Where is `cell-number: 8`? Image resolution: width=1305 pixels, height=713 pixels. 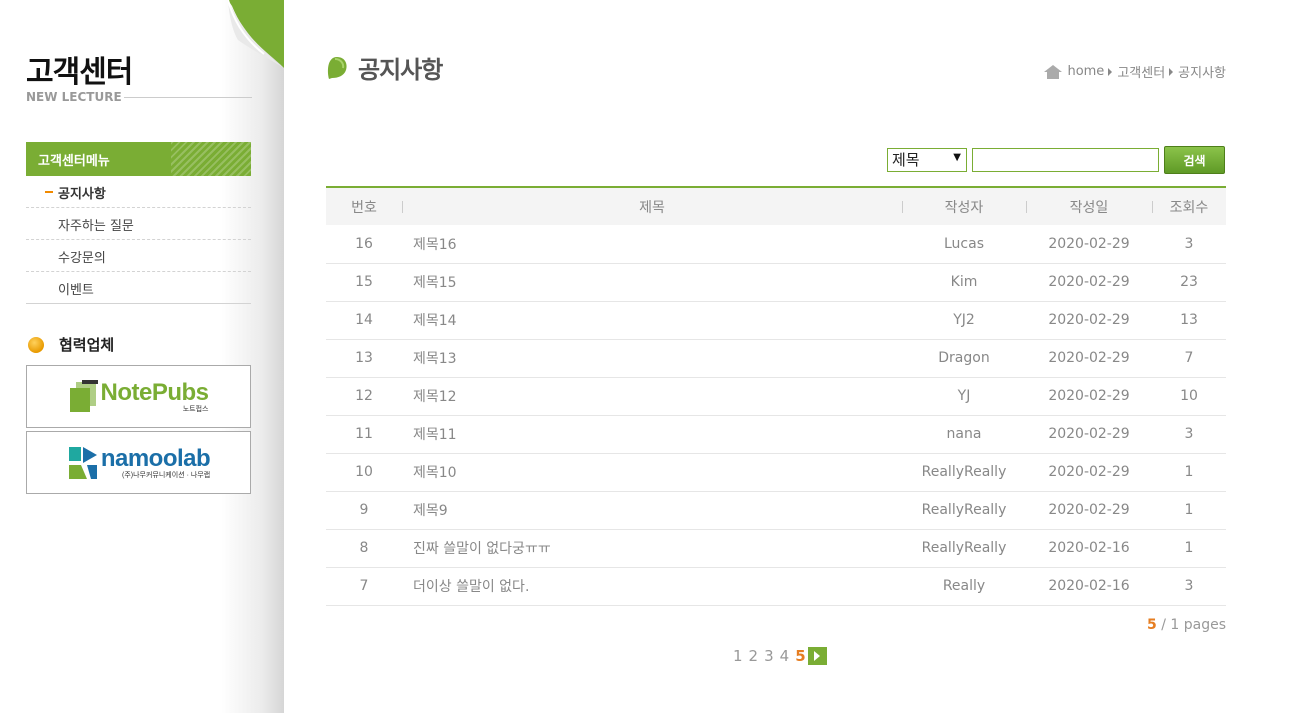 cell-number: 8 is located at coordinates (364, 548).